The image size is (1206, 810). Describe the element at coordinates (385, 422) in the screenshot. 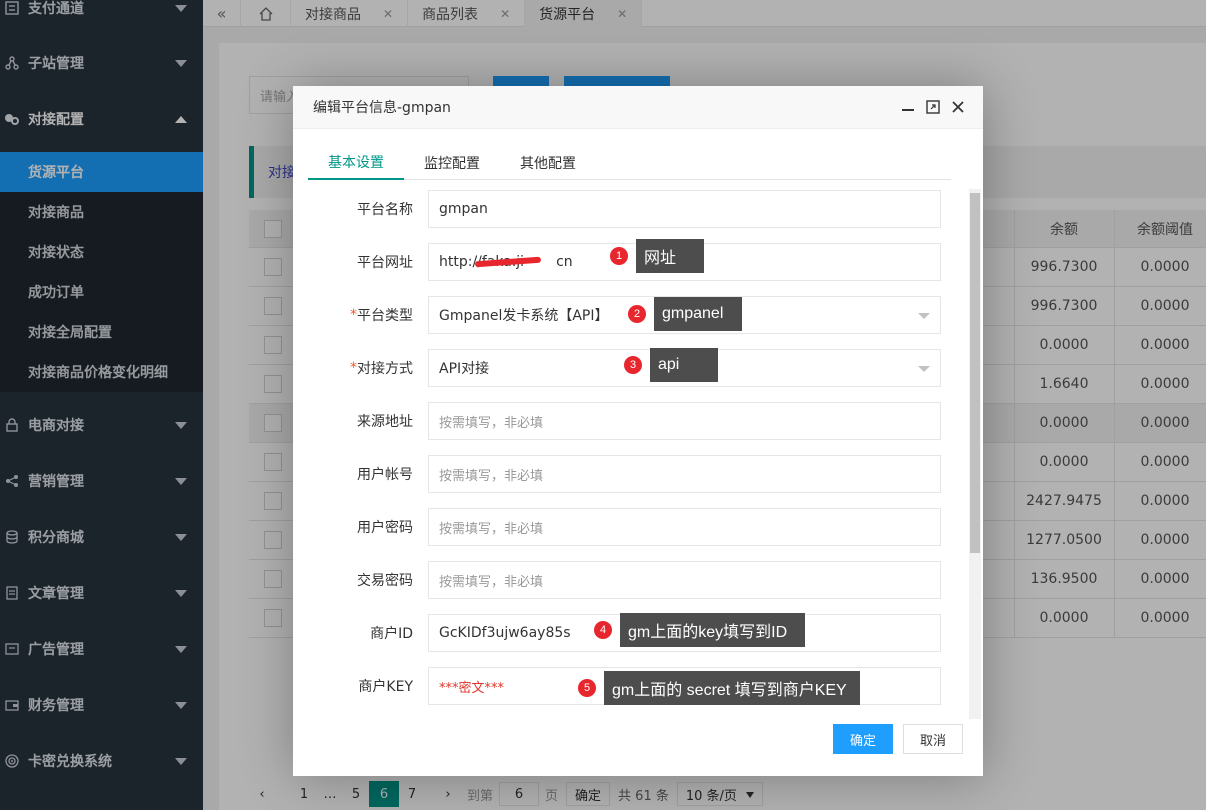

I see `label-text: 来源地址` at that location.